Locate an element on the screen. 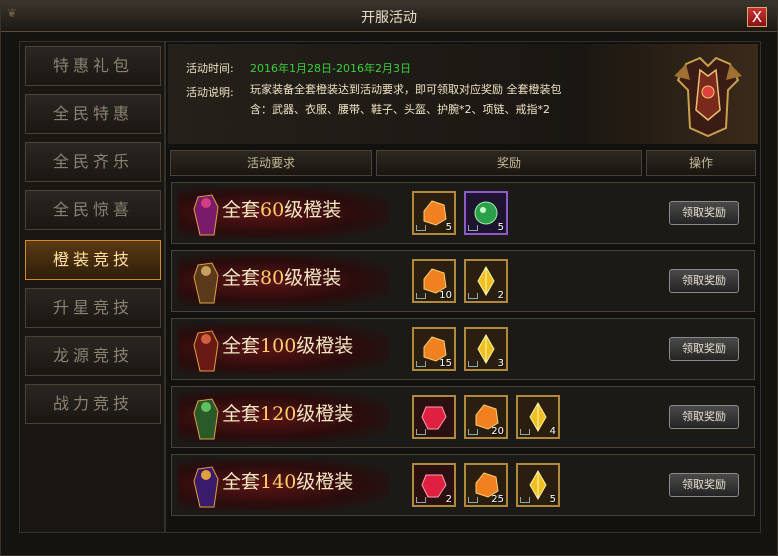 The width and height of the screenshot is (778, 556). item-count: 15 is located at coordinates (445, 363).